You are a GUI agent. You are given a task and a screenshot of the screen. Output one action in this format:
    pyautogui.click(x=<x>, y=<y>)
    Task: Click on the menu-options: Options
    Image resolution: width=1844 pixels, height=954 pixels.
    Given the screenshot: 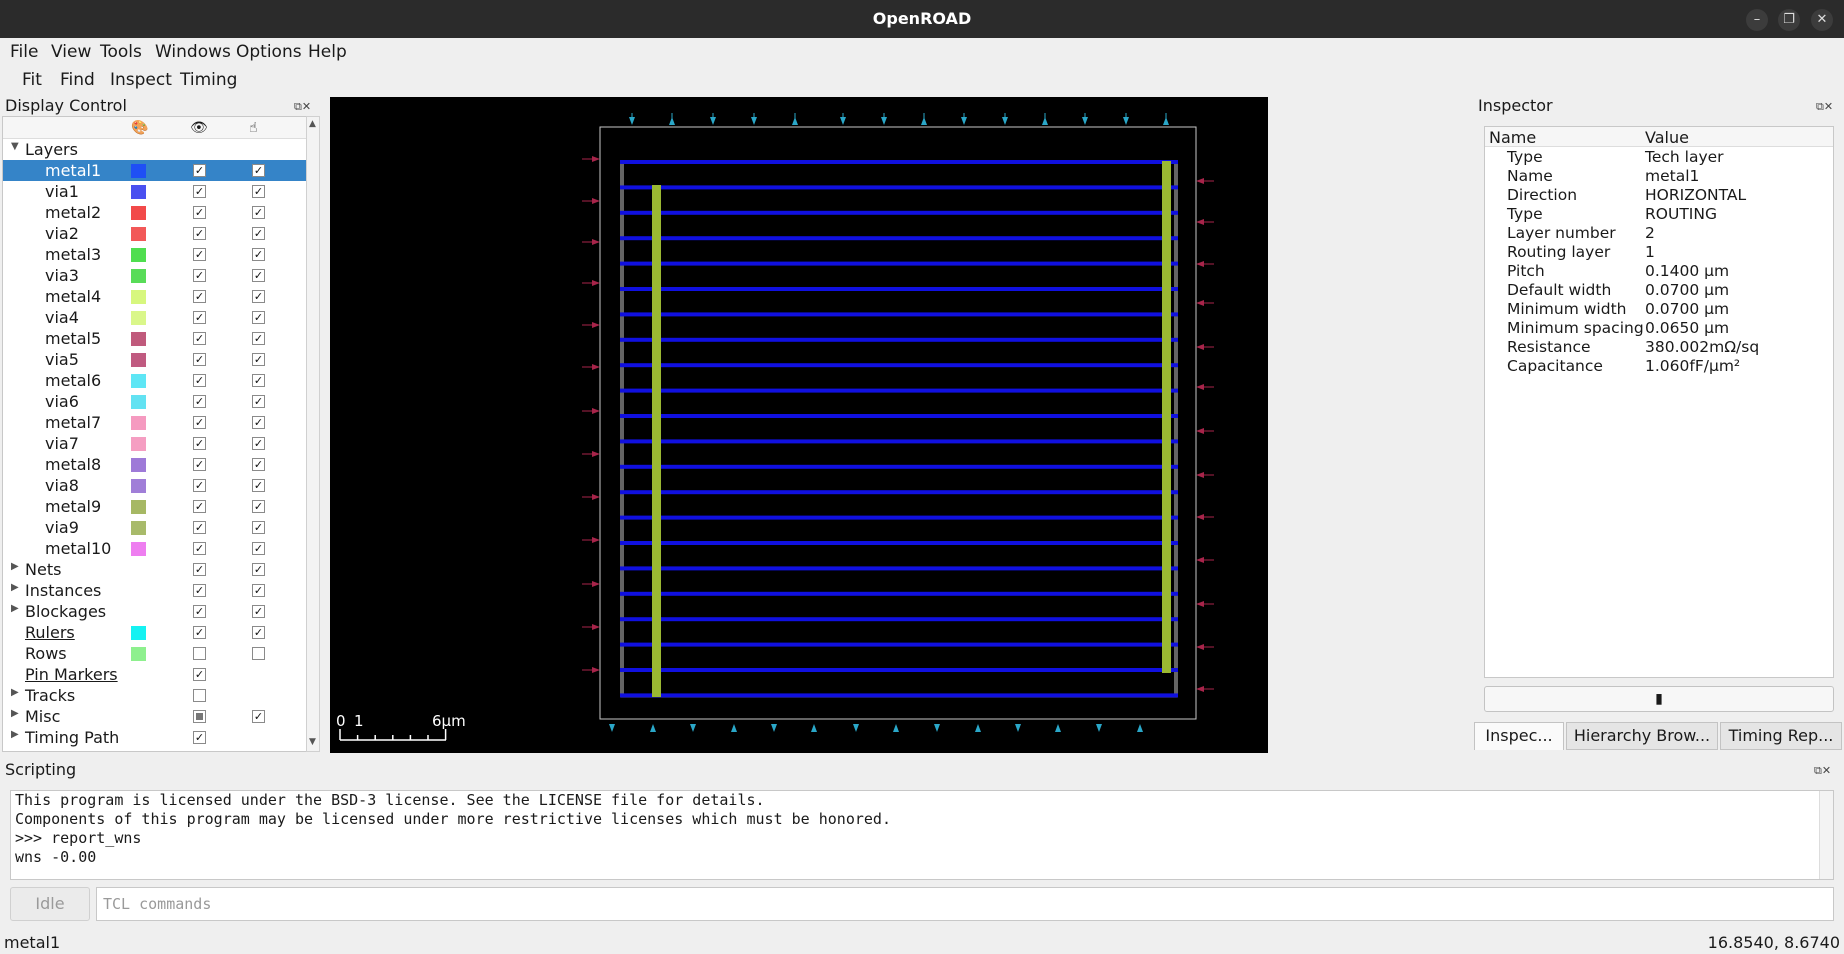 What is the action you would take?
    pyautogui.click(x=269, y=52)
    